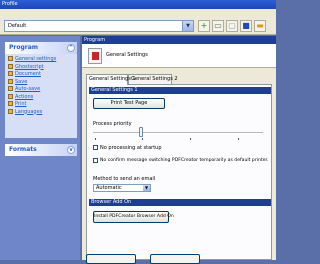 Image resolution: width=320 pixels, height=264 pixels. What do you see at coordinates (41, 105) in the screenshot?
I see `sidebar-item-print: Print` at bounding box center [41, 105].